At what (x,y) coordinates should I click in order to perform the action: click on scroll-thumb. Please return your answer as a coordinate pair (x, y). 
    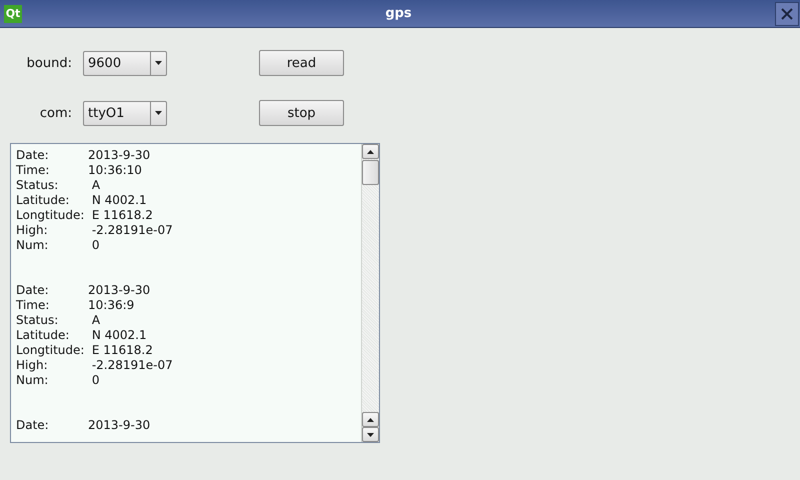
    Looking at the image, I should click on (370, 172).